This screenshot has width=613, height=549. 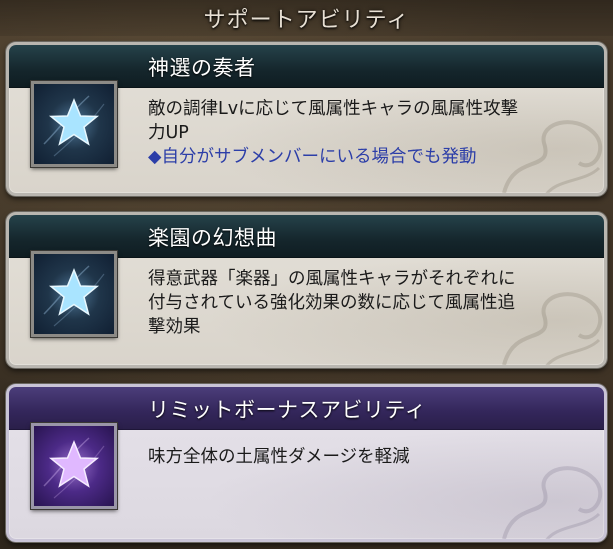 I want to click on ability-name: 楽園の幻想曲, so click(x=212, y=238).